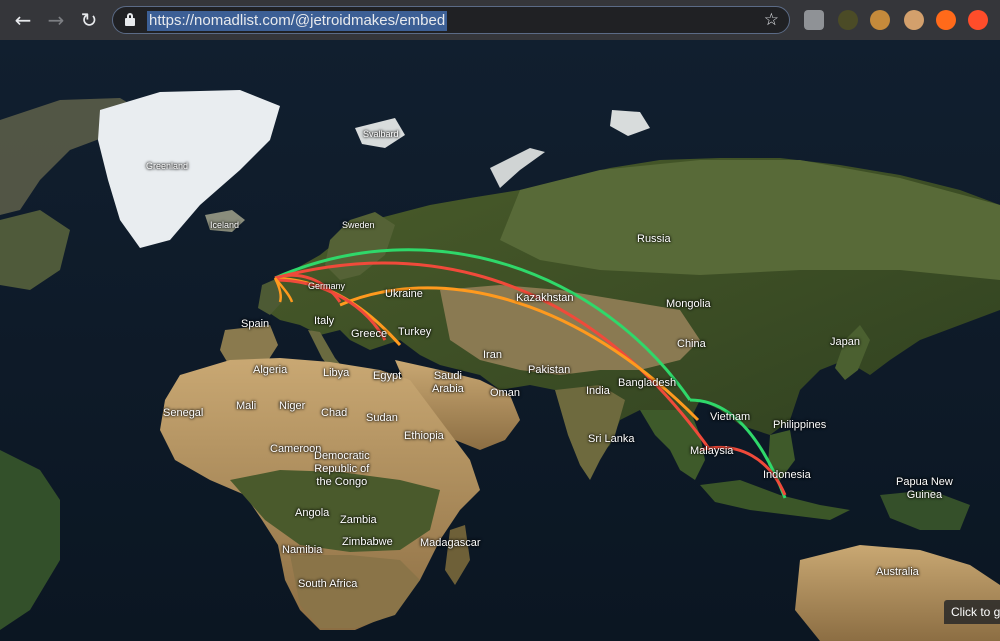 This screenshot has height=641, width=1000. Describe the element at coordinates (814, 20) in the screenshot. I see `ublock-origin-icon` at that location.